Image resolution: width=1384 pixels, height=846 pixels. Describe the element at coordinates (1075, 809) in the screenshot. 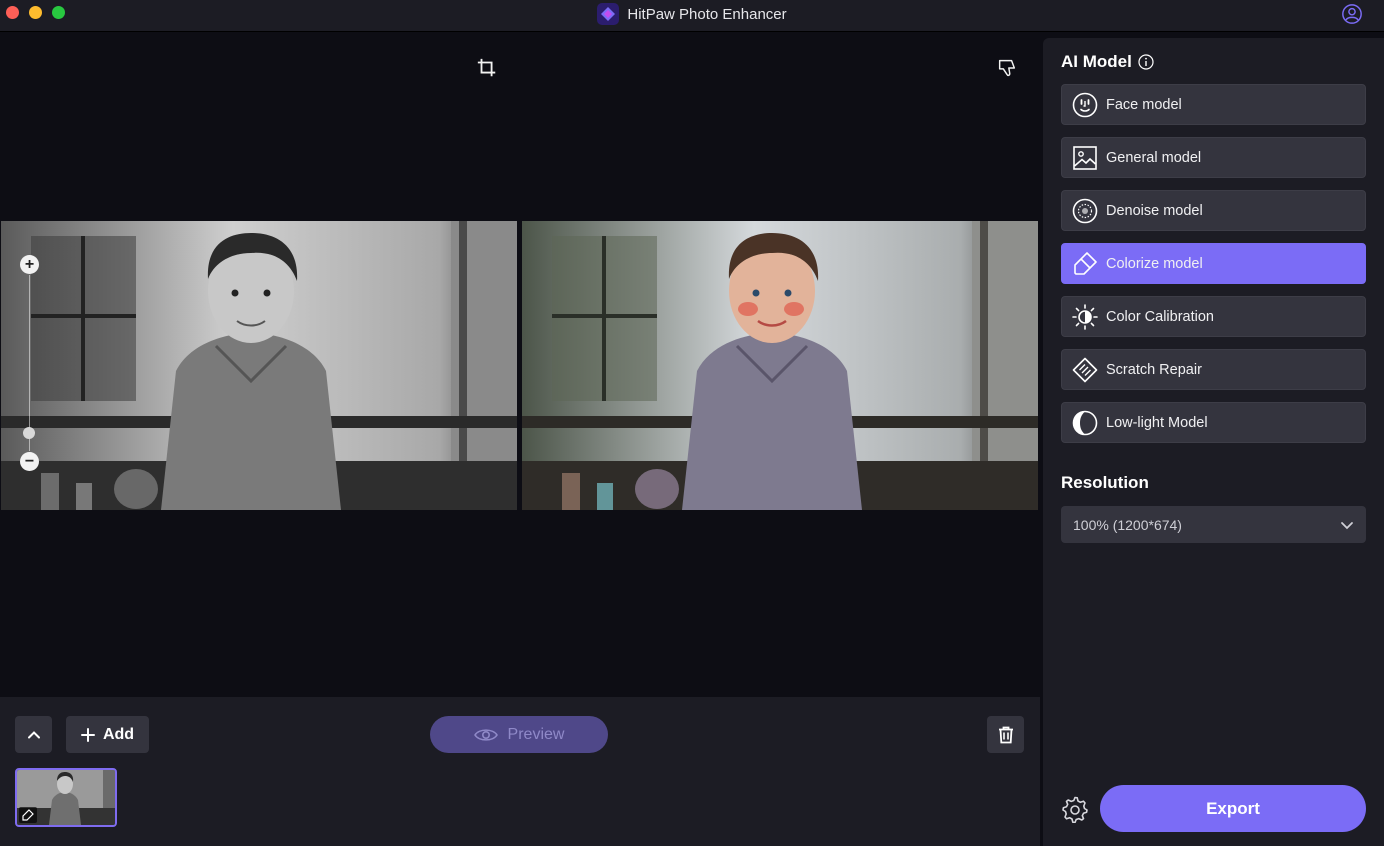

I see `gear-icon` at that location.